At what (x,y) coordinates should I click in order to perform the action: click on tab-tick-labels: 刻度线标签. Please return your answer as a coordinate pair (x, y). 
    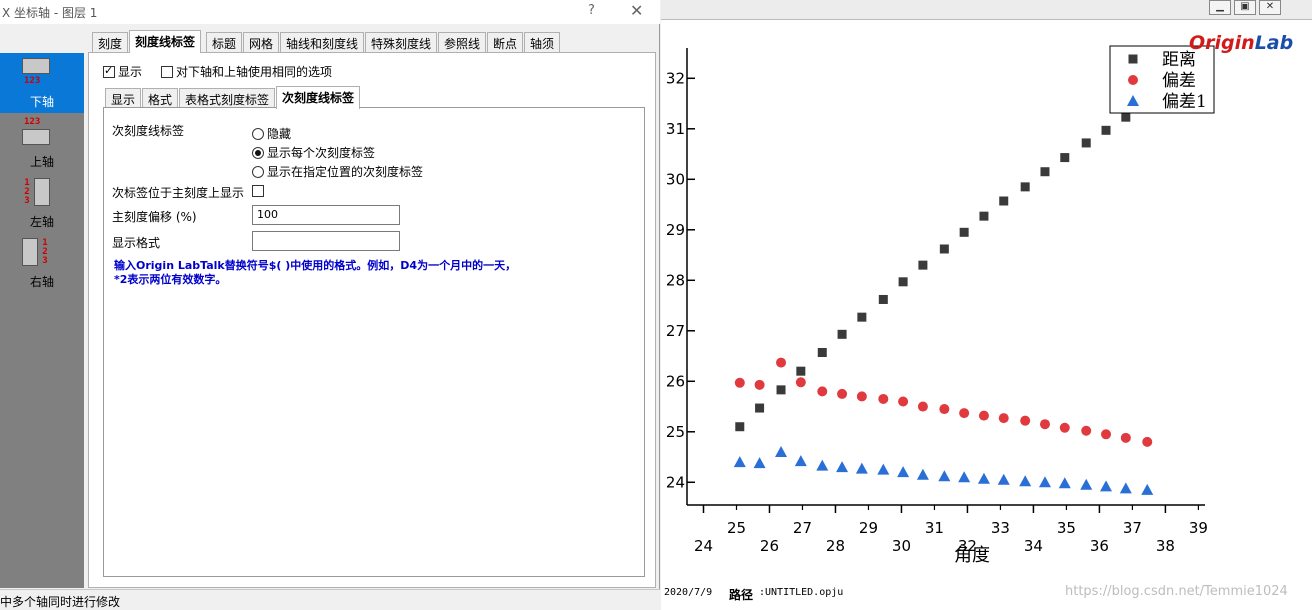
    Looking at the image, I should click on (165, 41).